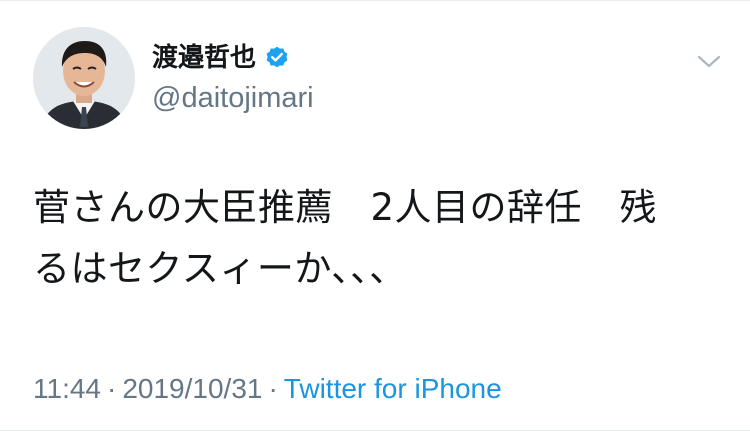 The image size is (750, 431). Describe the element at coordinates (67, 388) in the screenshot. I see `tweet-time: 11:44` at that location.